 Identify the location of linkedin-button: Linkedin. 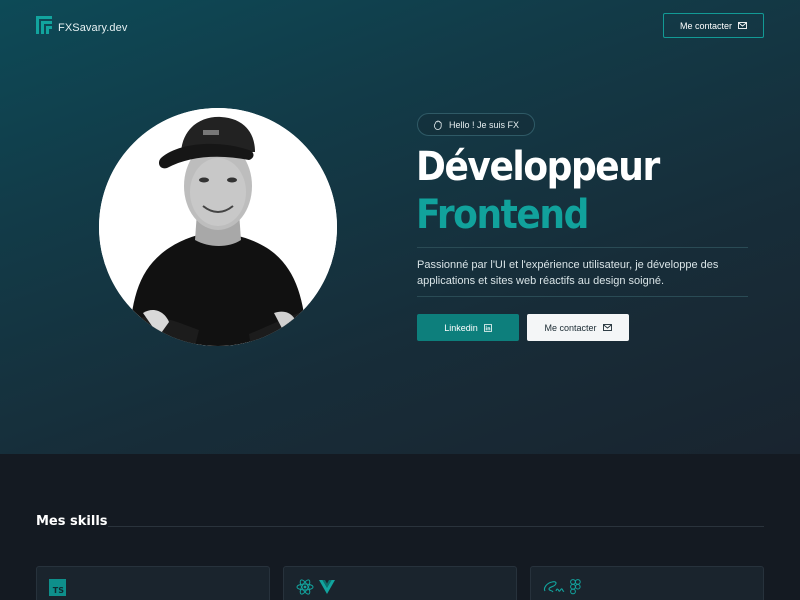
(468, 327).